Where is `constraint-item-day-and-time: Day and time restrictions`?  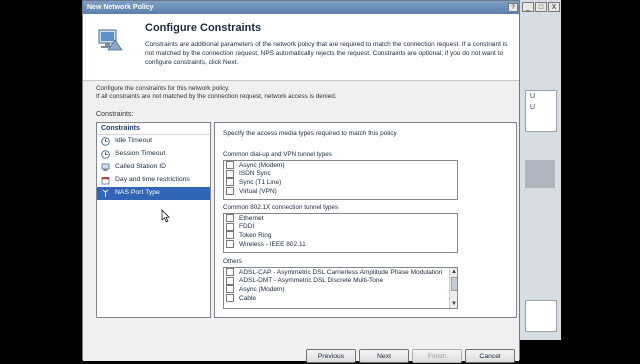 constraint-item-day-and-time: Day and time restrictions is located at coordinates (153, 180).